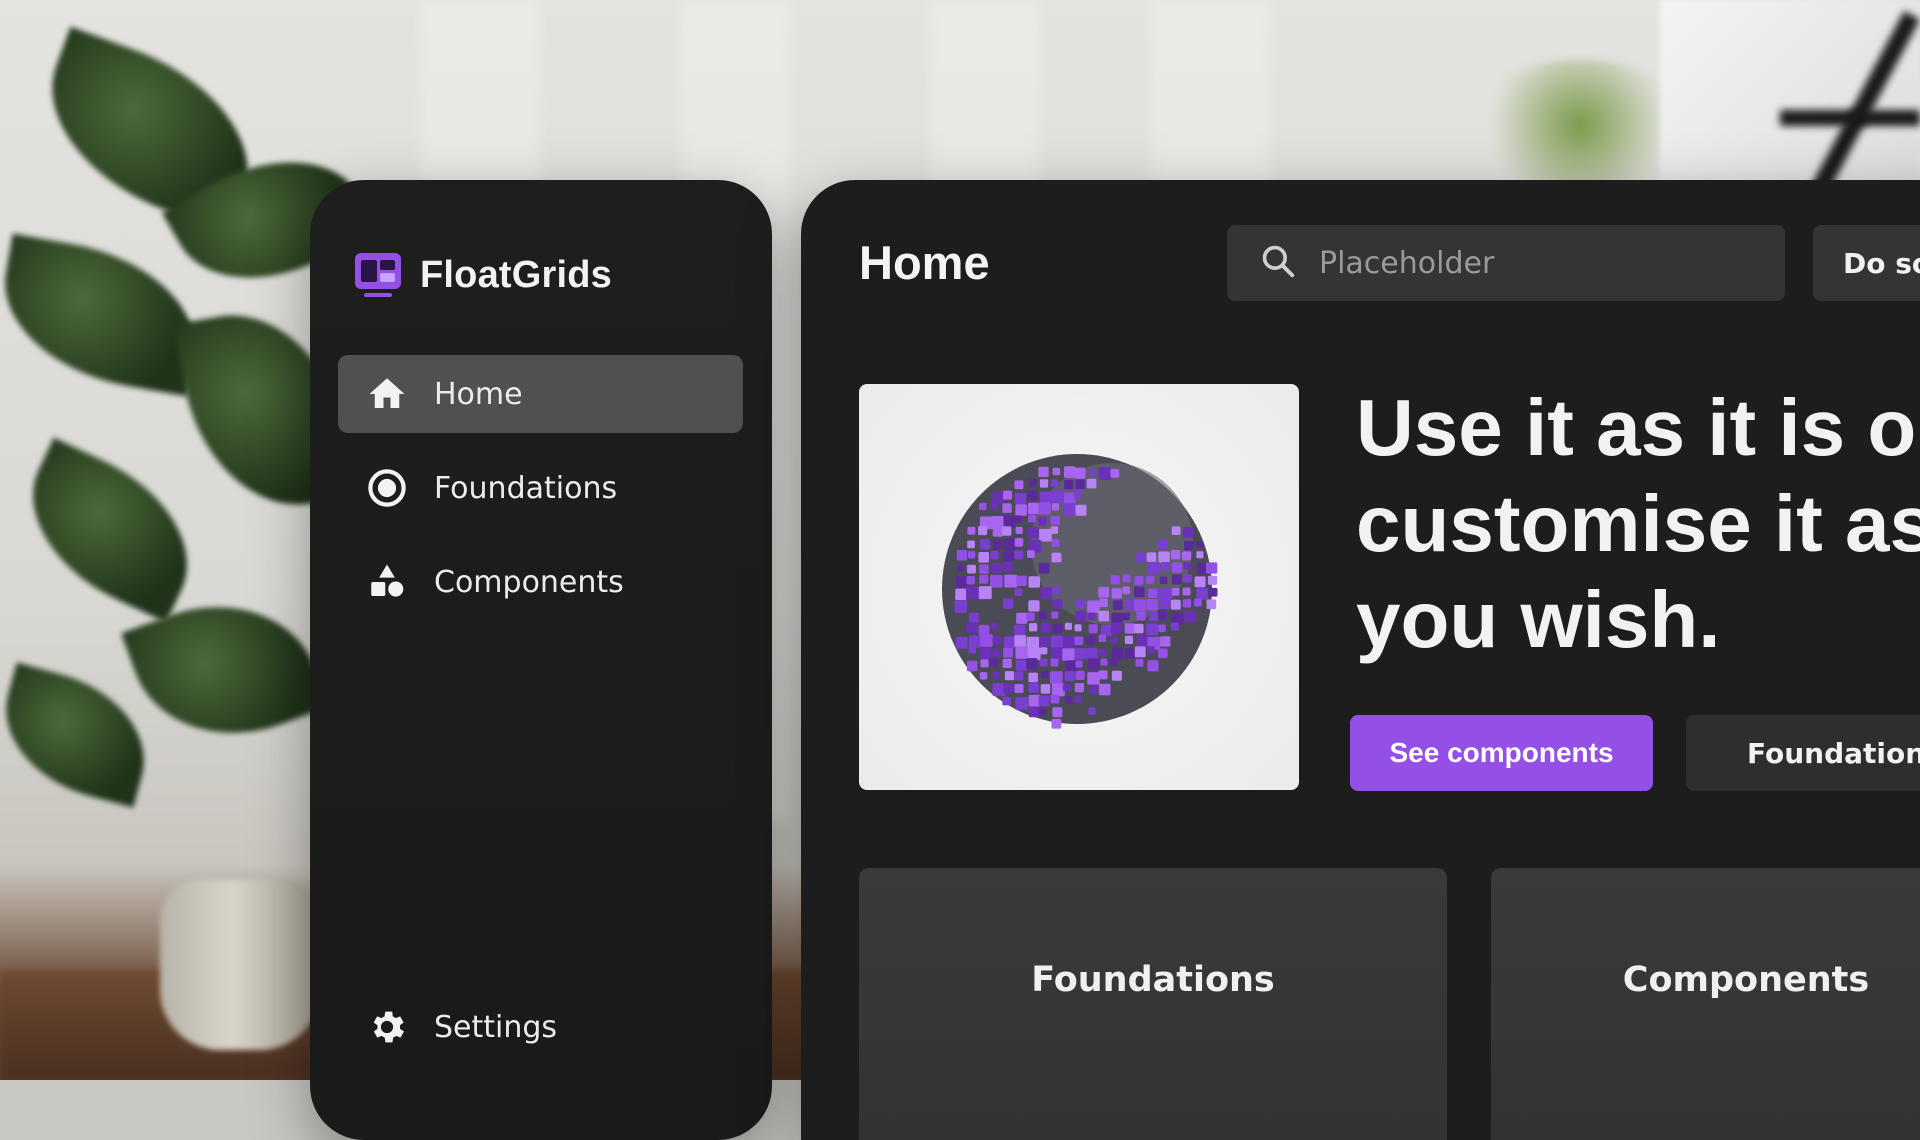  What do you see at coordinates (1866, 263) in the screenshot?
I see `header-action-button: Do so` at bounding box center [1866, 263].